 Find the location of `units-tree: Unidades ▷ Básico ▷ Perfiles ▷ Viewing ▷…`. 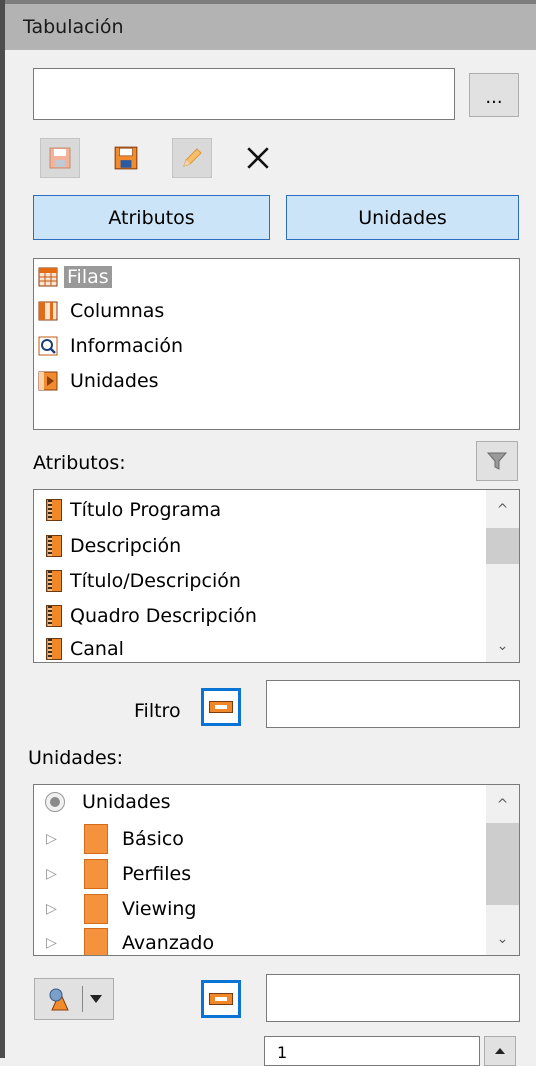

units-tree: Unidades ▷ Básico ▷ Perfiles ▷ Viewing ▷… is located at coordinates (276, 870).